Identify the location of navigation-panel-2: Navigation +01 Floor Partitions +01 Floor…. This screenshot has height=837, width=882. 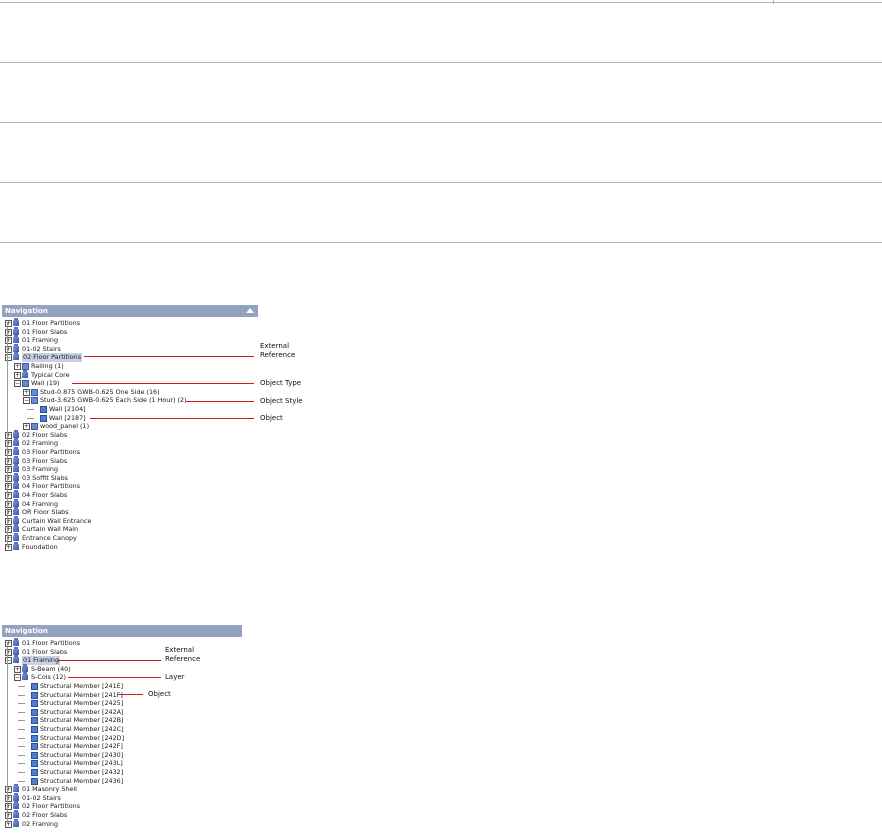
(122, 731).